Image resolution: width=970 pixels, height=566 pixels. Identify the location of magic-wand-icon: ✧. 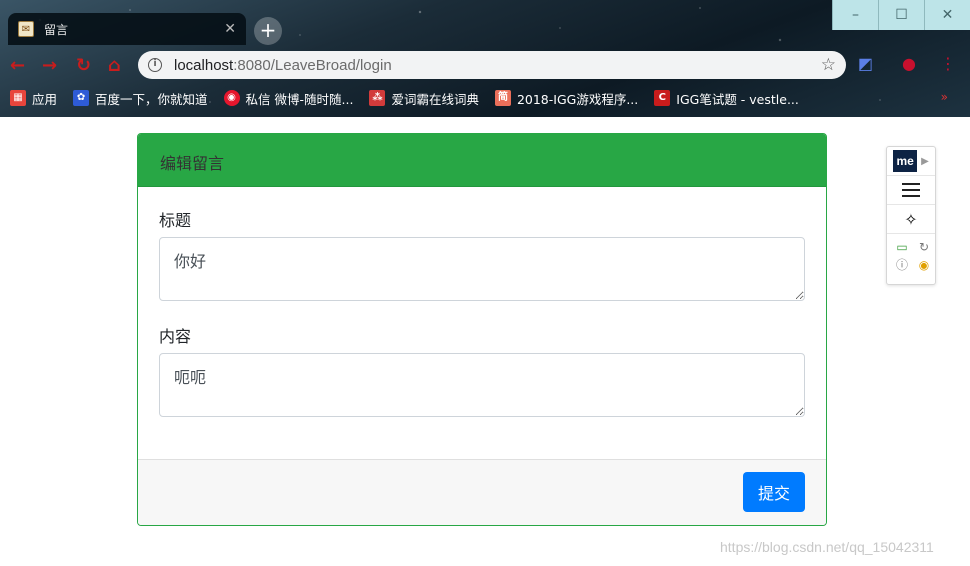
(911, 219).